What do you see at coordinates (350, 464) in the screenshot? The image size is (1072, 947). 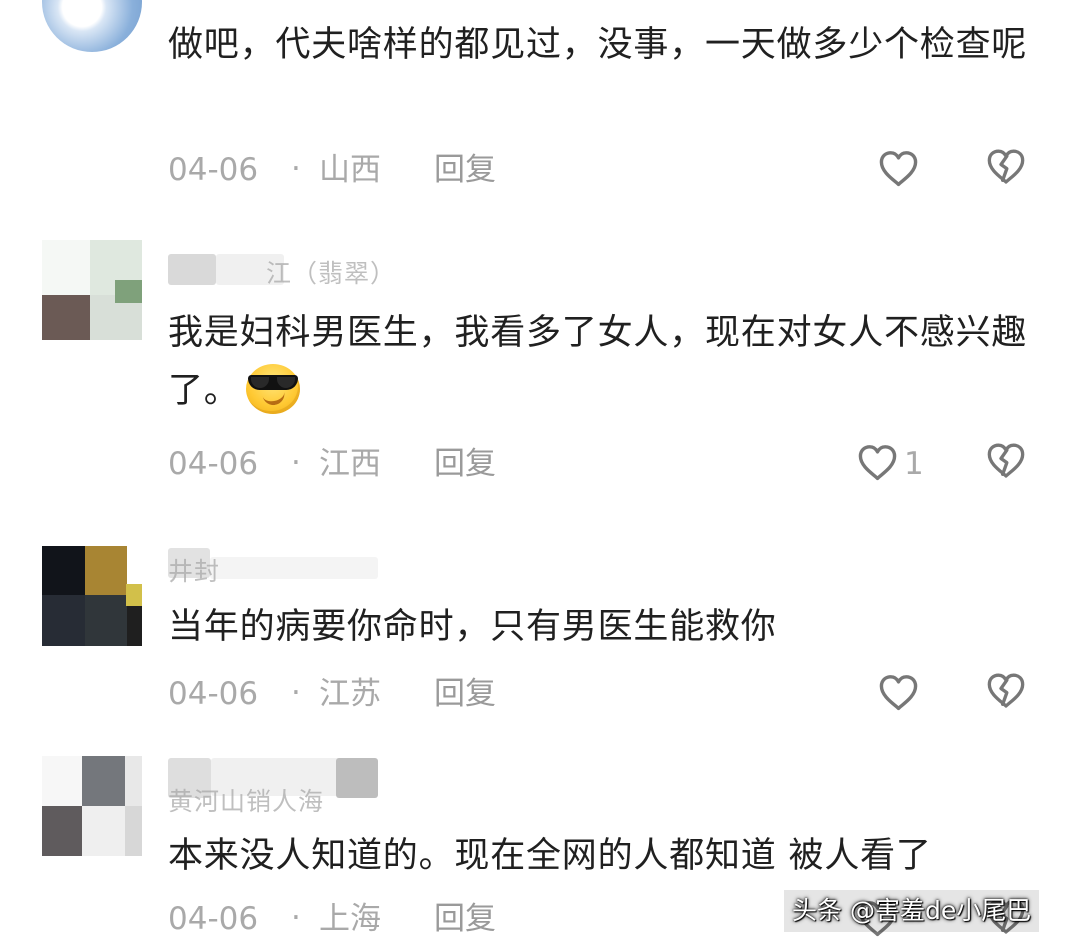 I see `comment-location: 江西` at bounding box center [350, 464].